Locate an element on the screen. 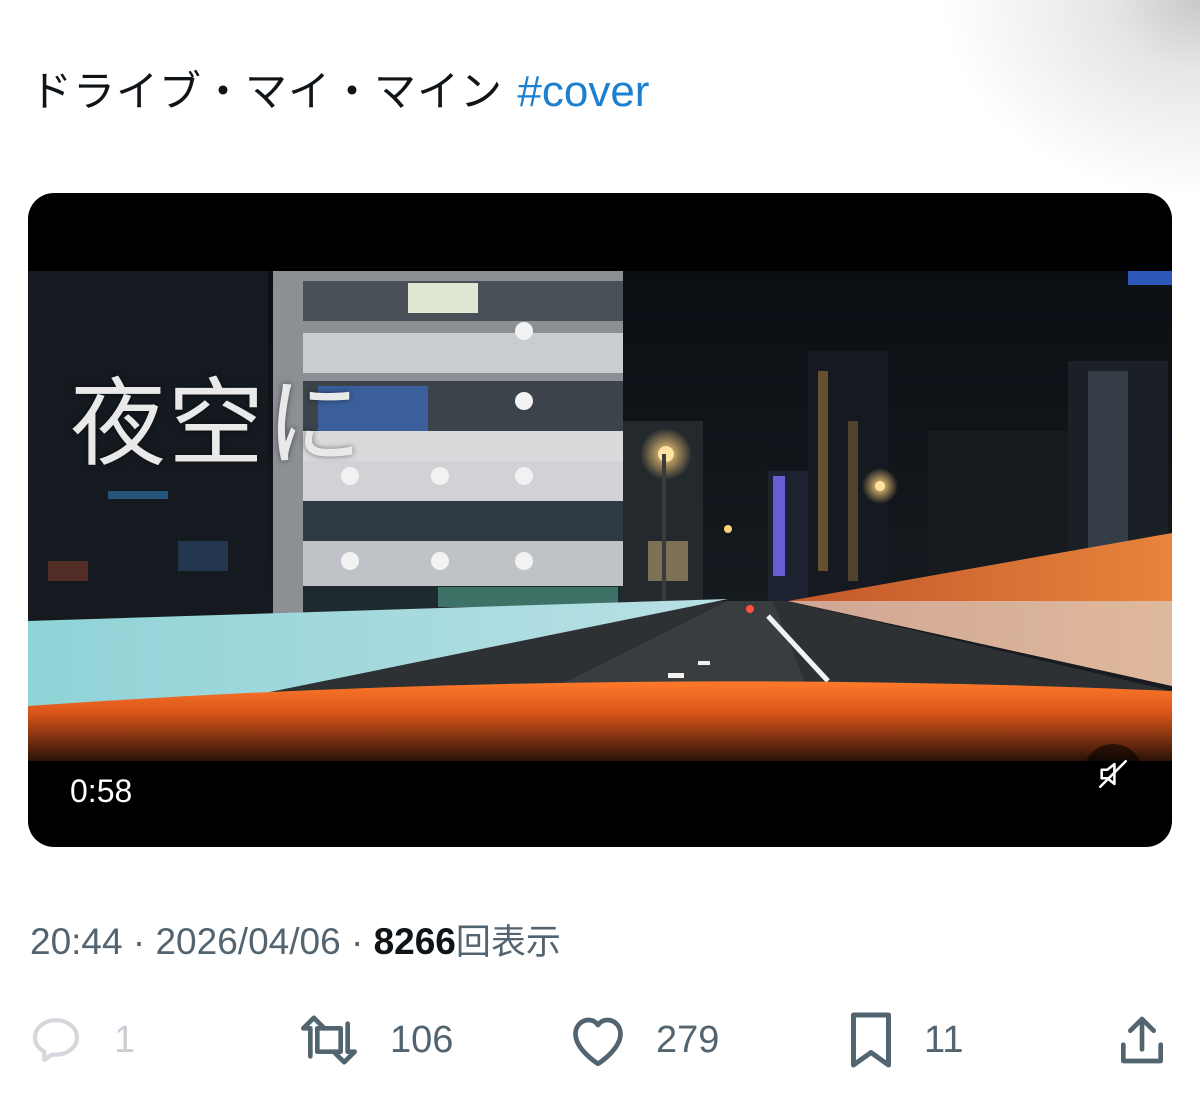  video-overlay-text: 夜空に is located at coordinates (217, 424).